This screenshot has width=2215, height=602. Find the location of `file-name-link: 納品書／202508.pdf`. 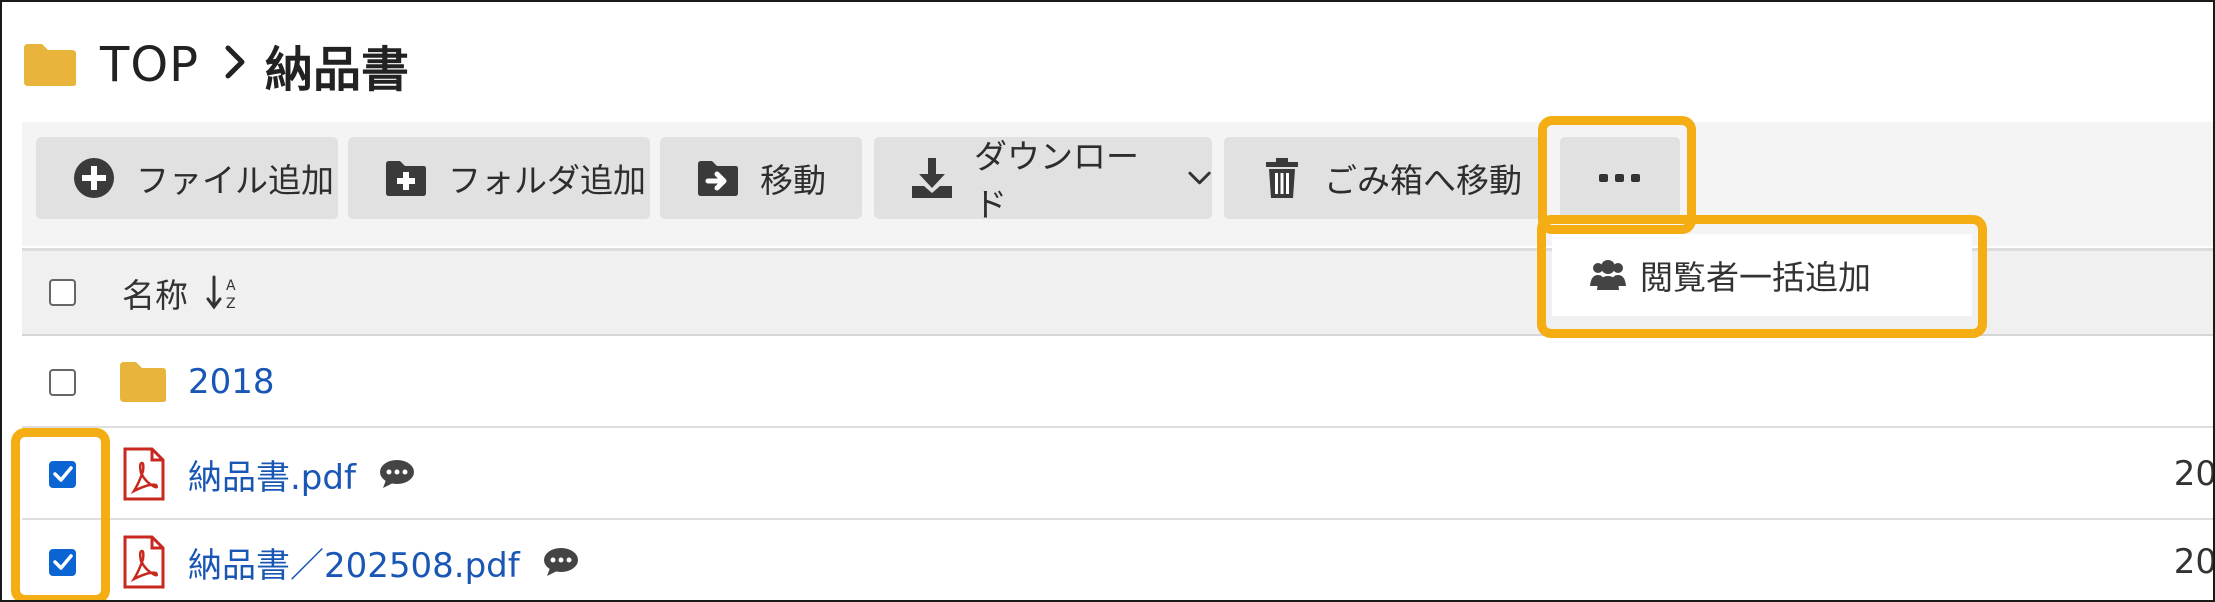

file-name-link: 納品書／202508.pdf is located at coordinates (354, 562).